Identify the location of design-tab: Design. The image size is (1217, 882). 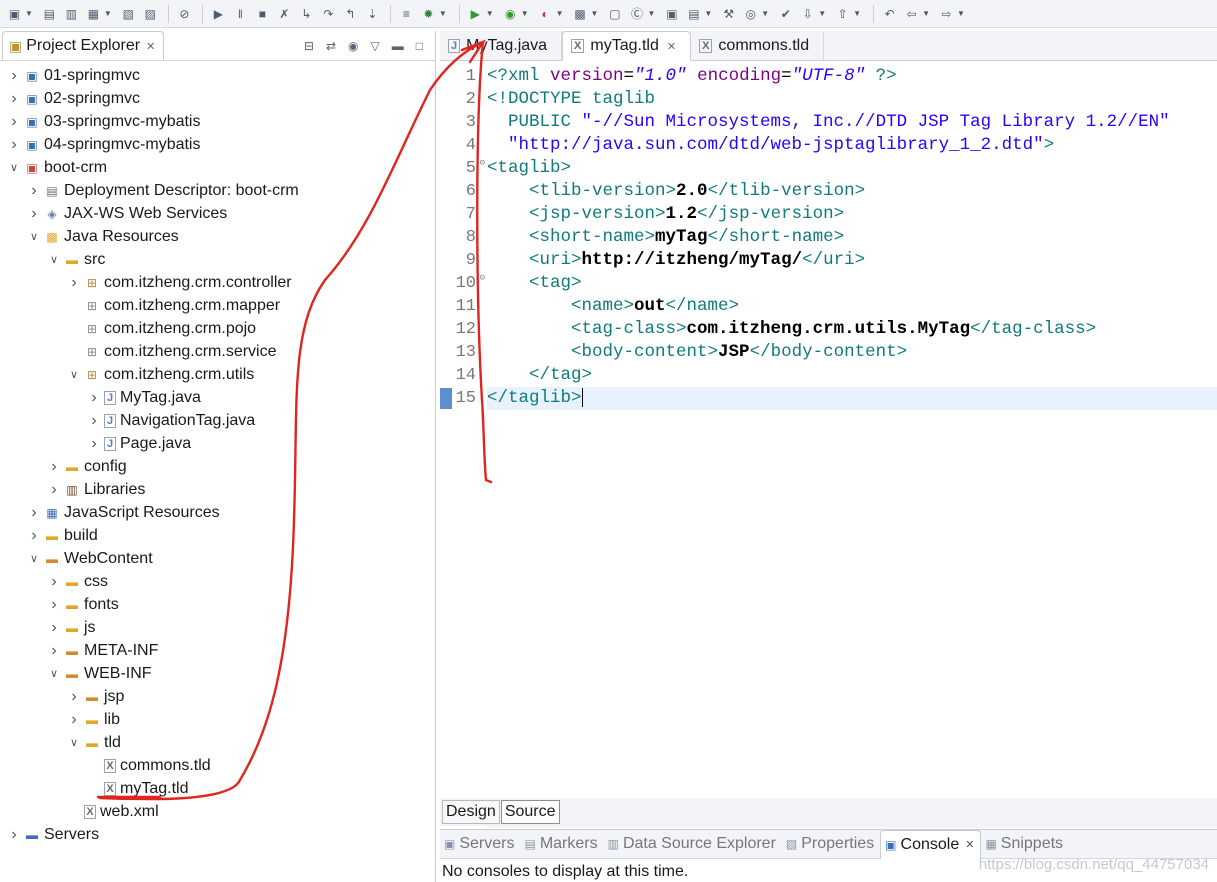
(471, 812).